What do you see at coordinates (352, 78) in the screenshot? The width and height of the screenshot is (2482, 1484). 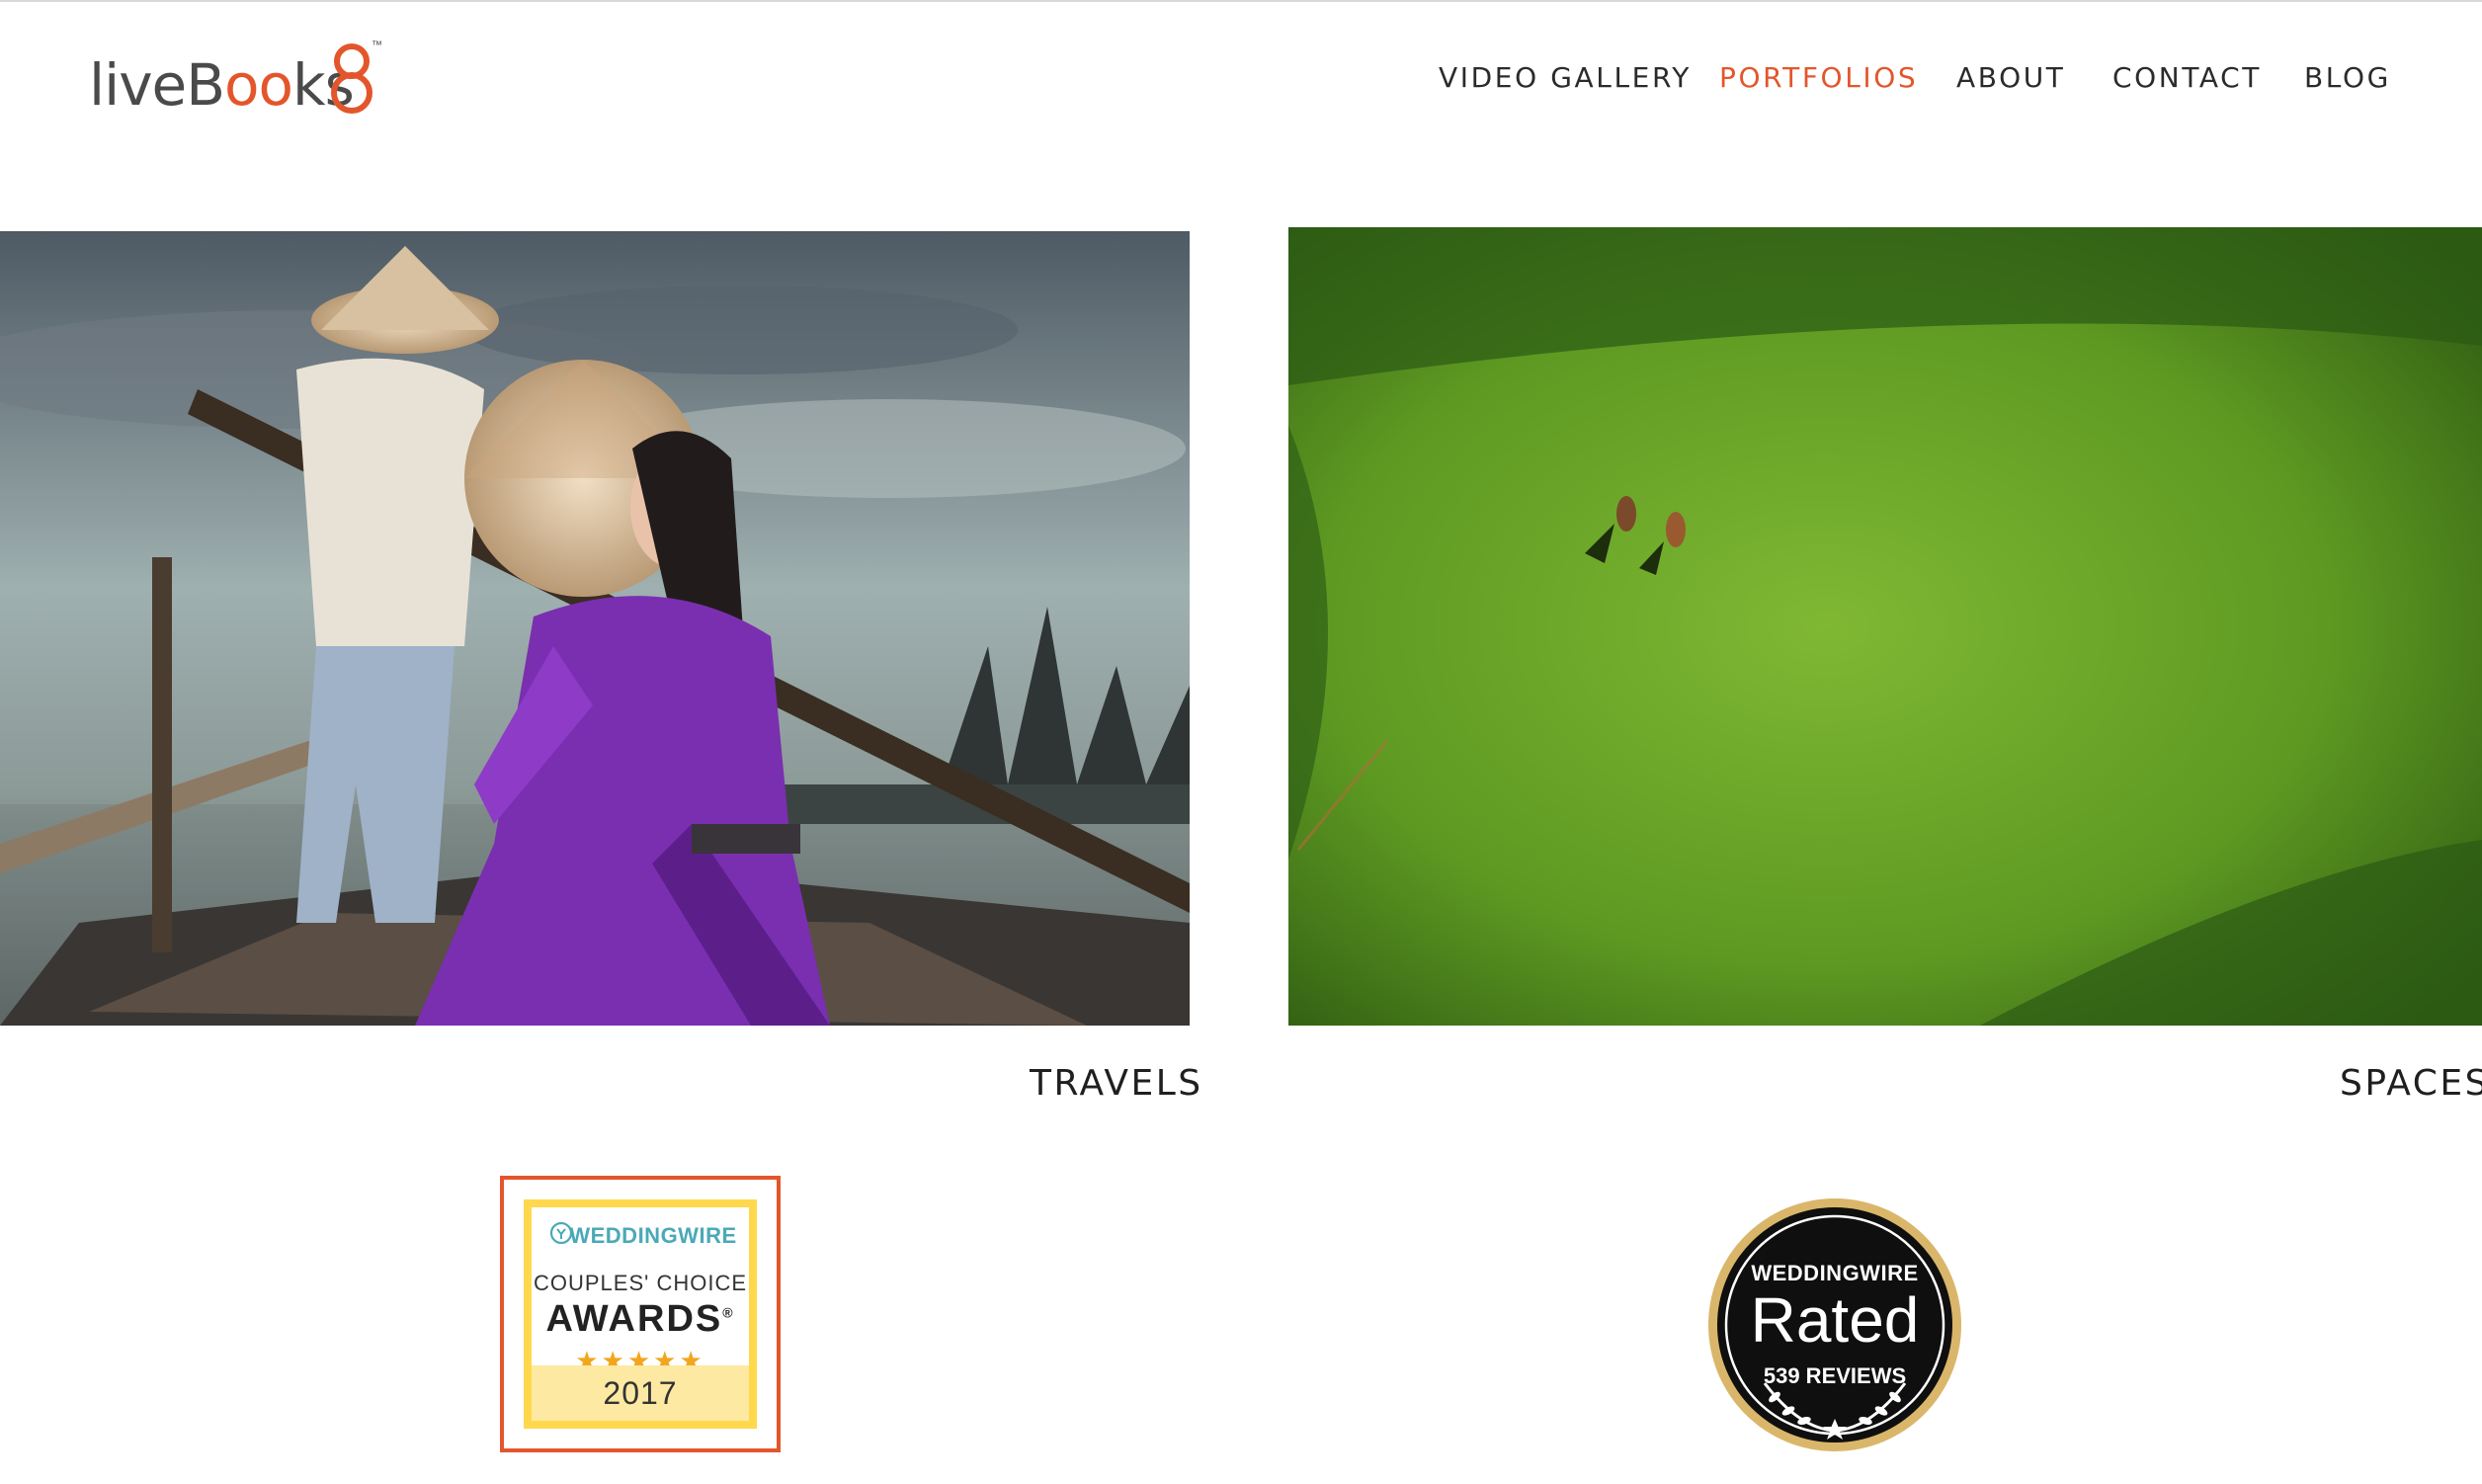 I see `logo-eight-icon` at bounding box center [352, 78].